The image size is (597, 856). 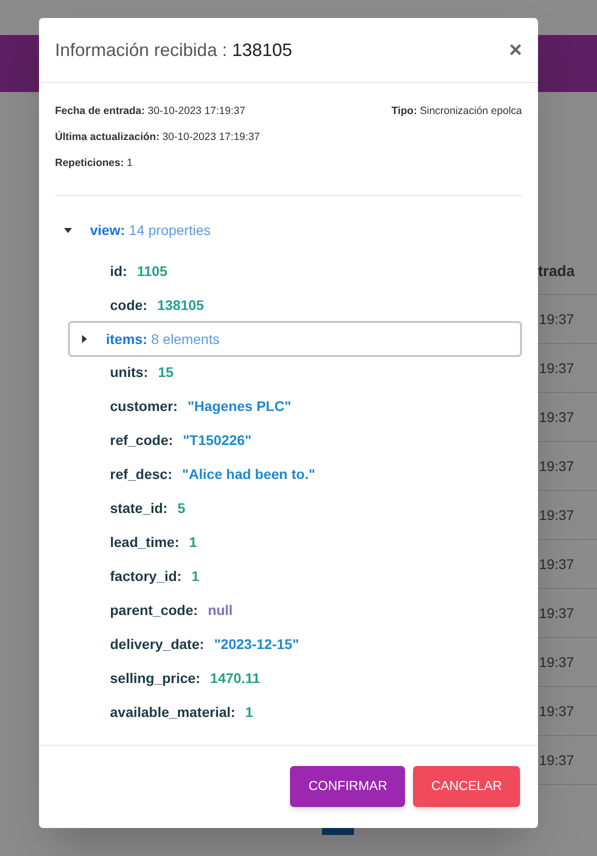 What do you see at coordinates (185, 678) in the screenshot?
I see `tree-property: selling_price: 1470.11` at bounding box center [185, 678].